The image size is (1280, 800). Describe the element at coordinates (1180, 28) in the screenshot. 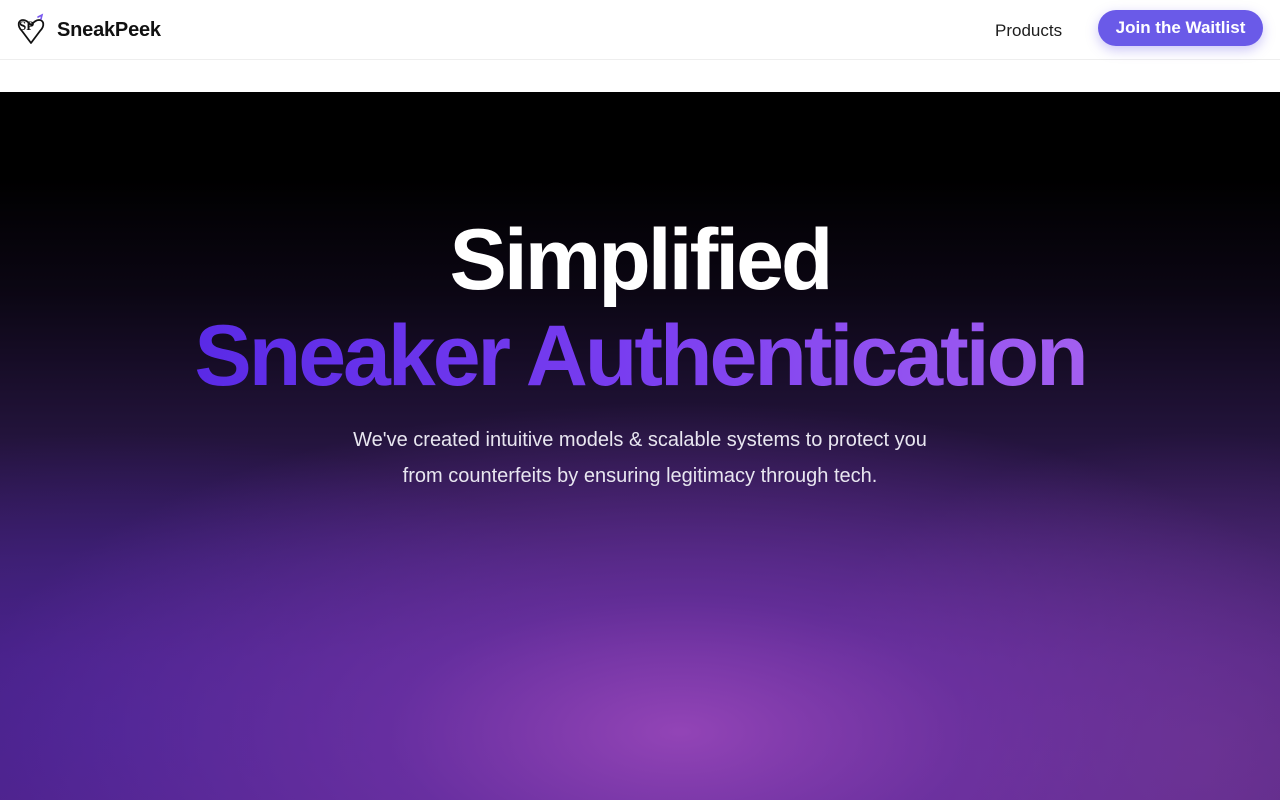

I see `join-waitlist-button: Join the Waitlist` at that location.